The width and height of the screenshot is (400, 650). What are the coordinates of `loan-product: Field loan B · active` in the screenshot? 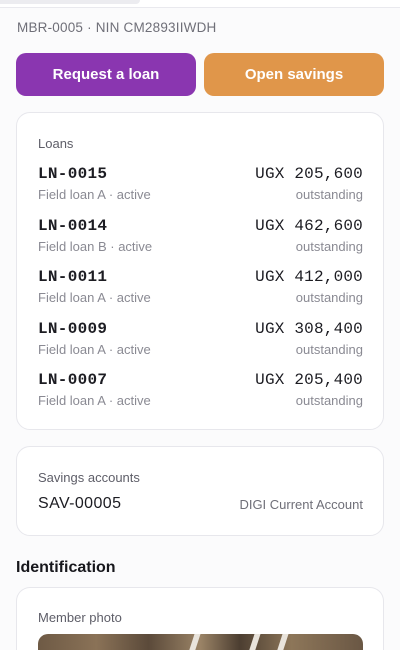 It's located at (95, 246).